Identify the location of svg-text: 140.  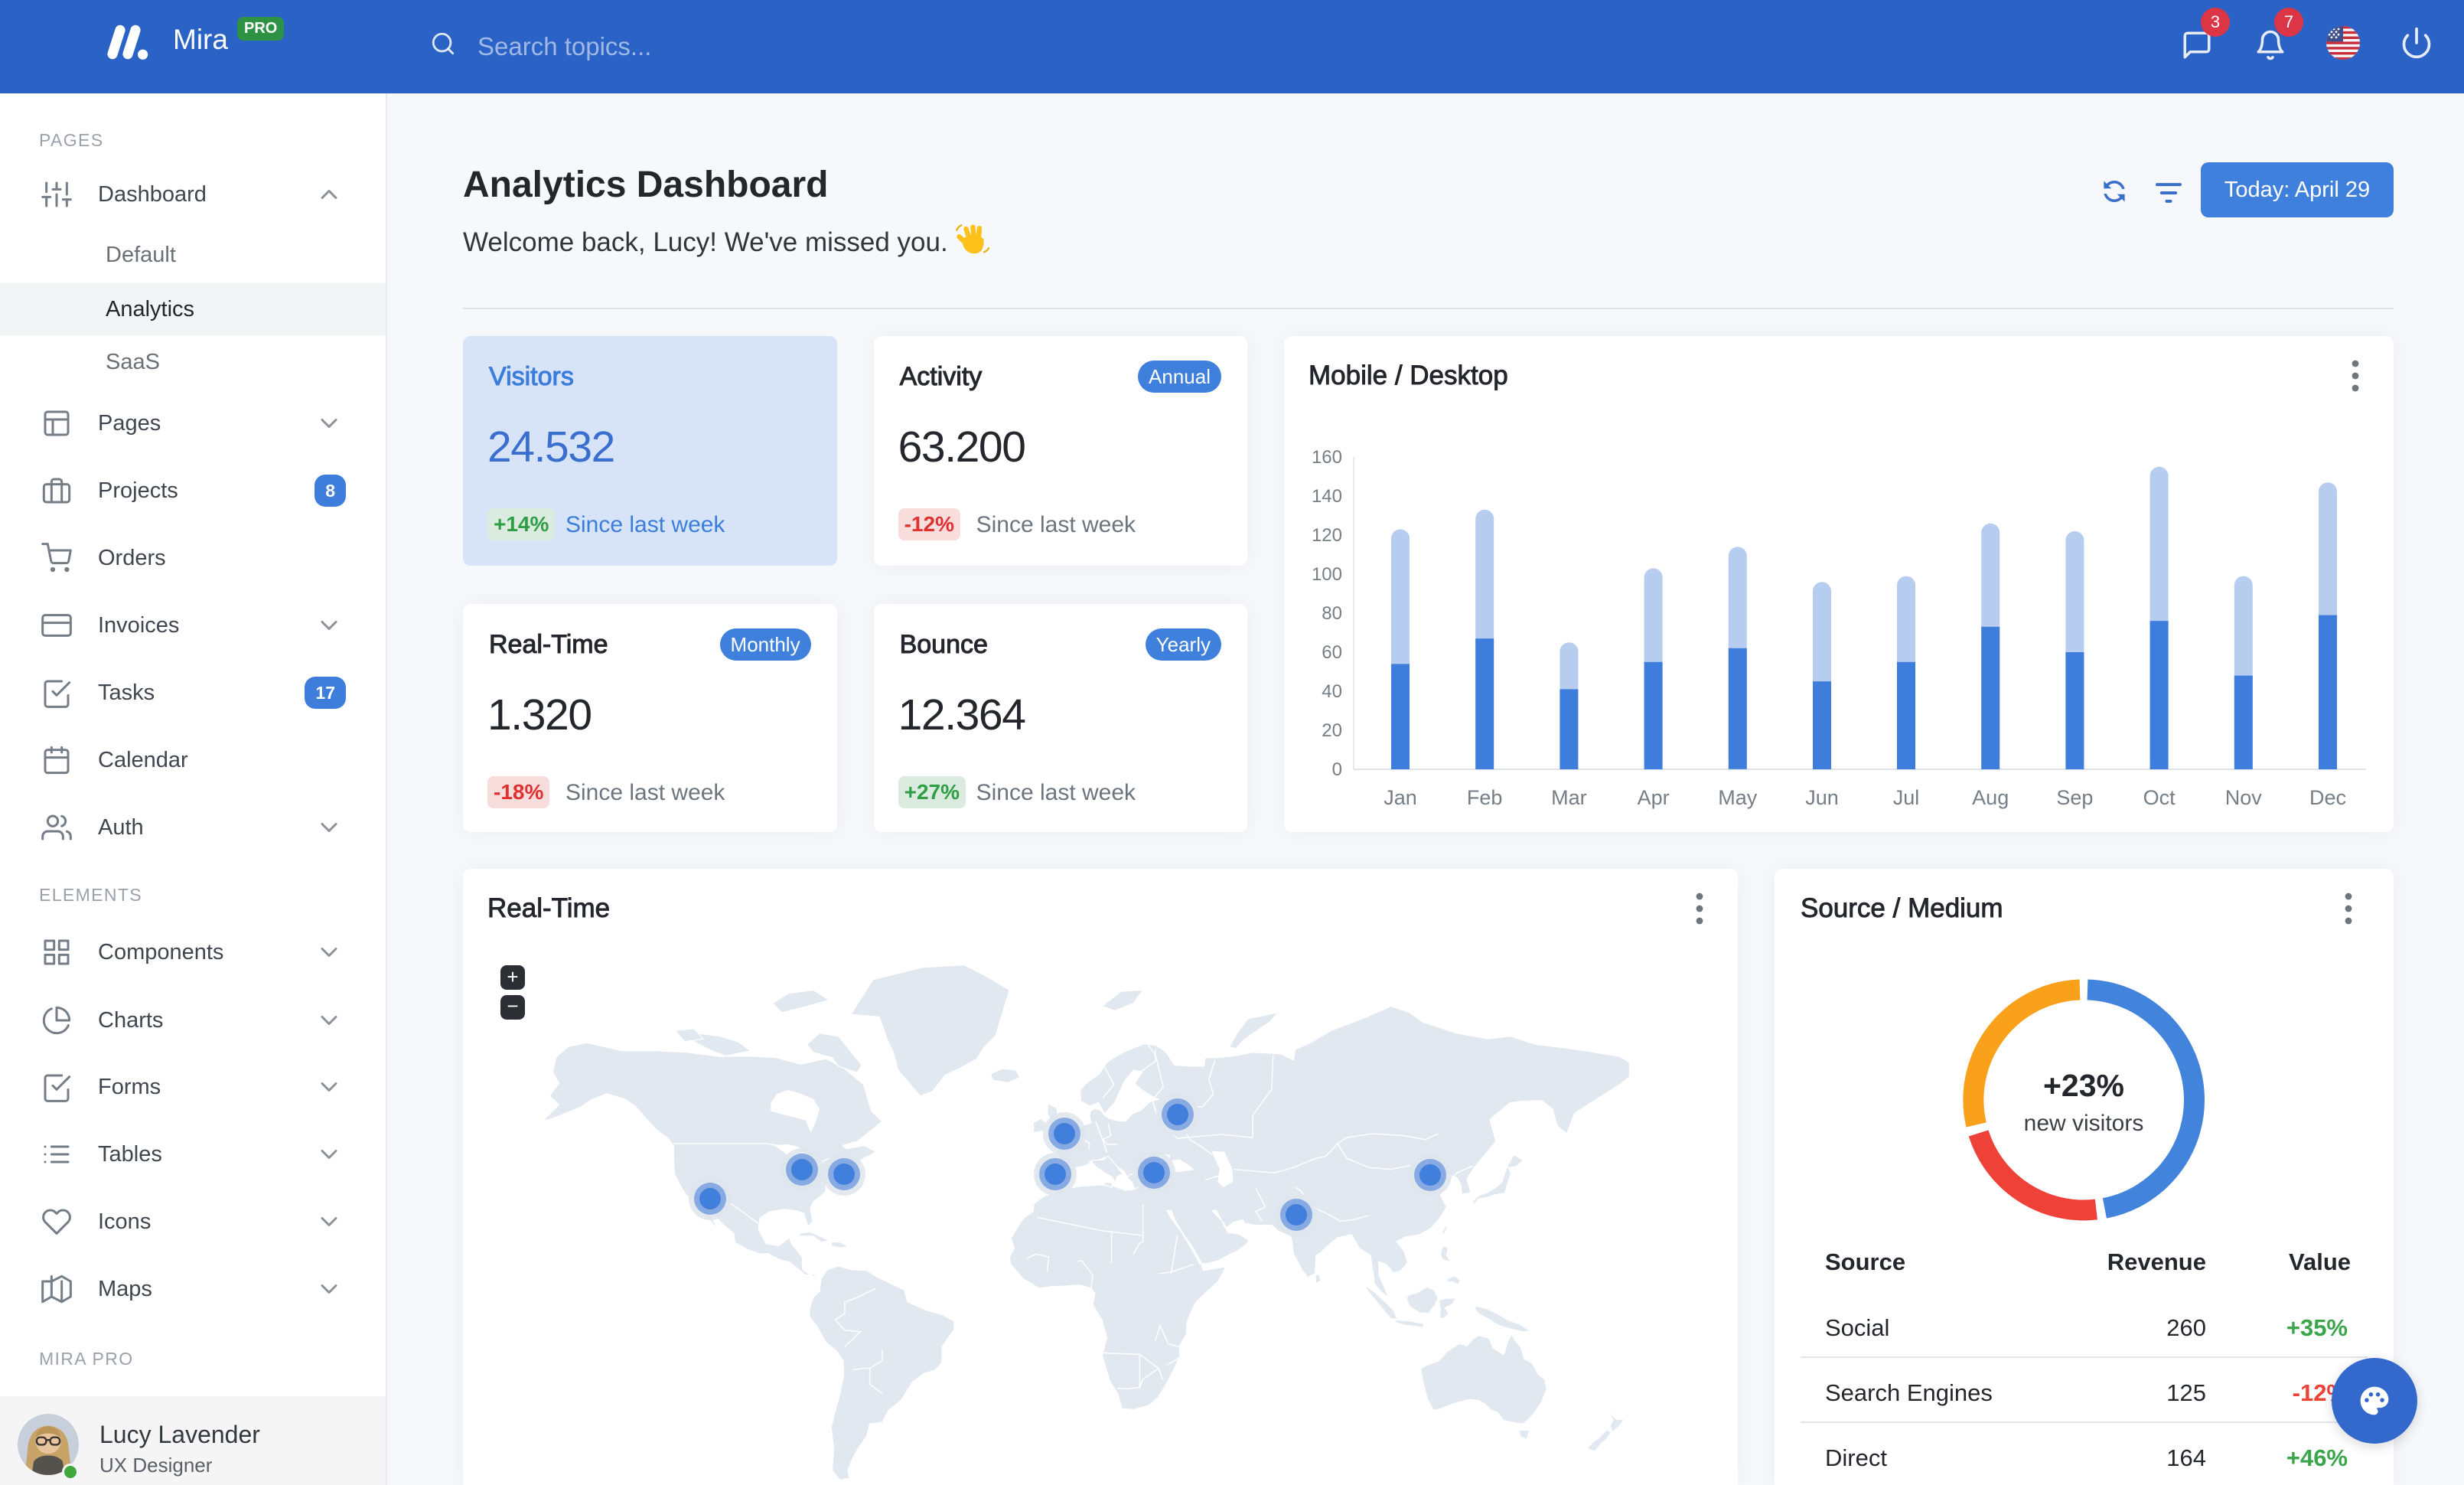
(1327, 496).